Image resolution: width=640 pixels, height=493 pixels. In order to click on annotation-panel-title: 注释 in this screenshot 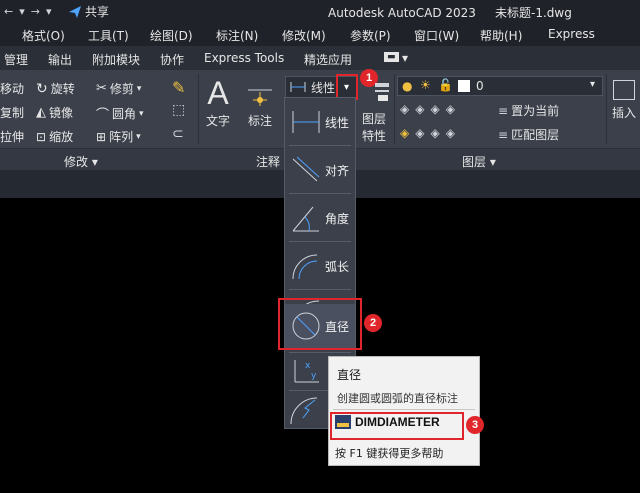, I will do `click(268, 161)`.